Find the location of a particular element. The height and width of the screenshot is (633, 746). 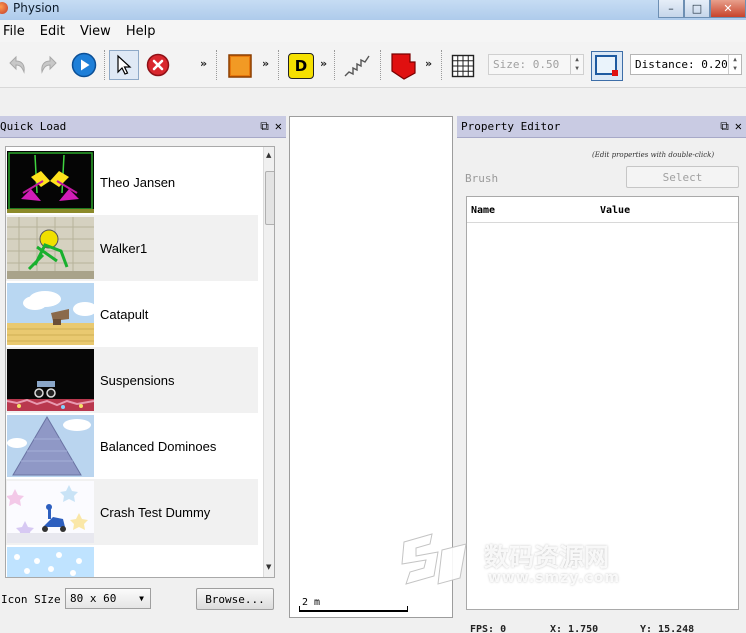

column-header-value: Value is located at coordinates (615, 210).